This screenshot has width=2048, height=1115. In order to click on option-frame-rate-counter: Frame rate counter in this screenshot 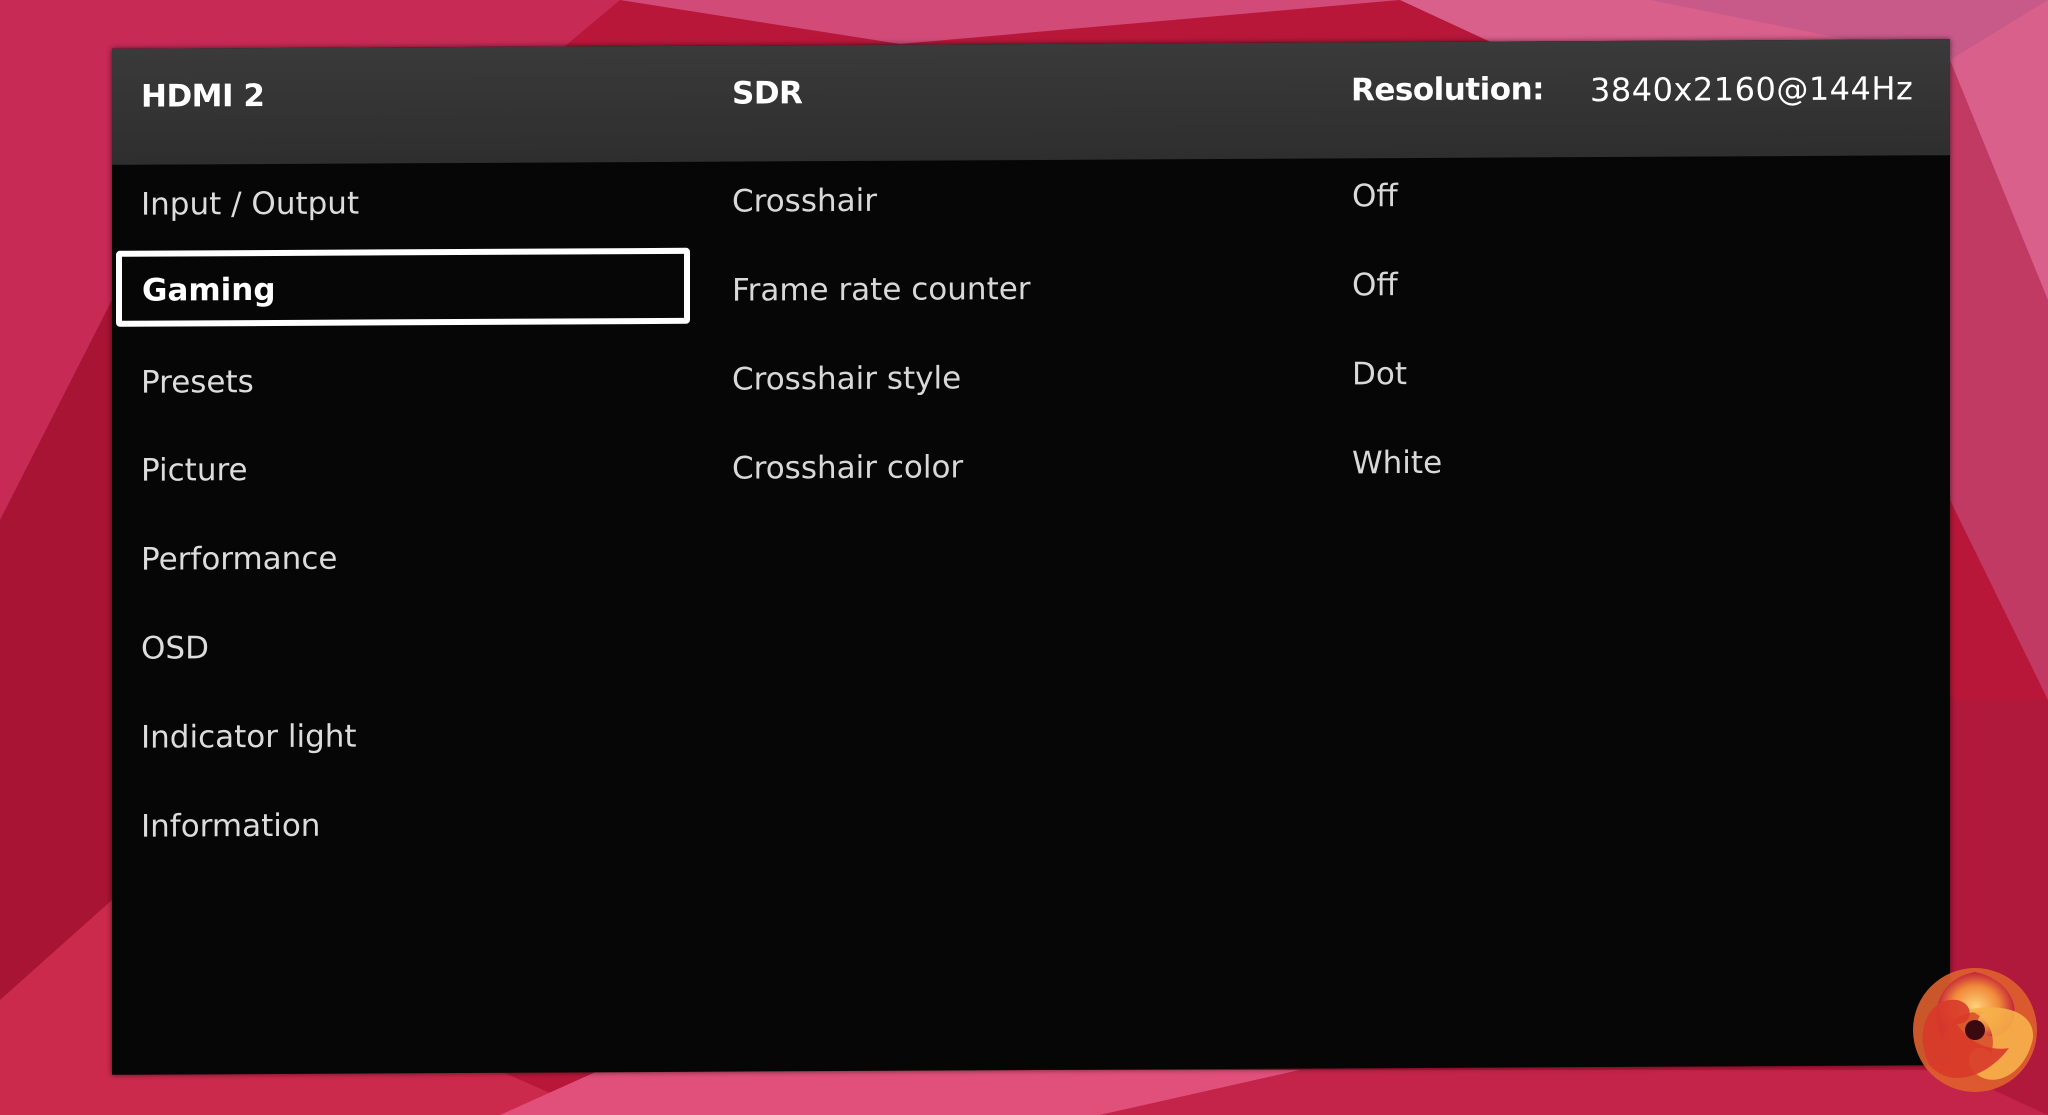, I will do `click(881, 290)`.